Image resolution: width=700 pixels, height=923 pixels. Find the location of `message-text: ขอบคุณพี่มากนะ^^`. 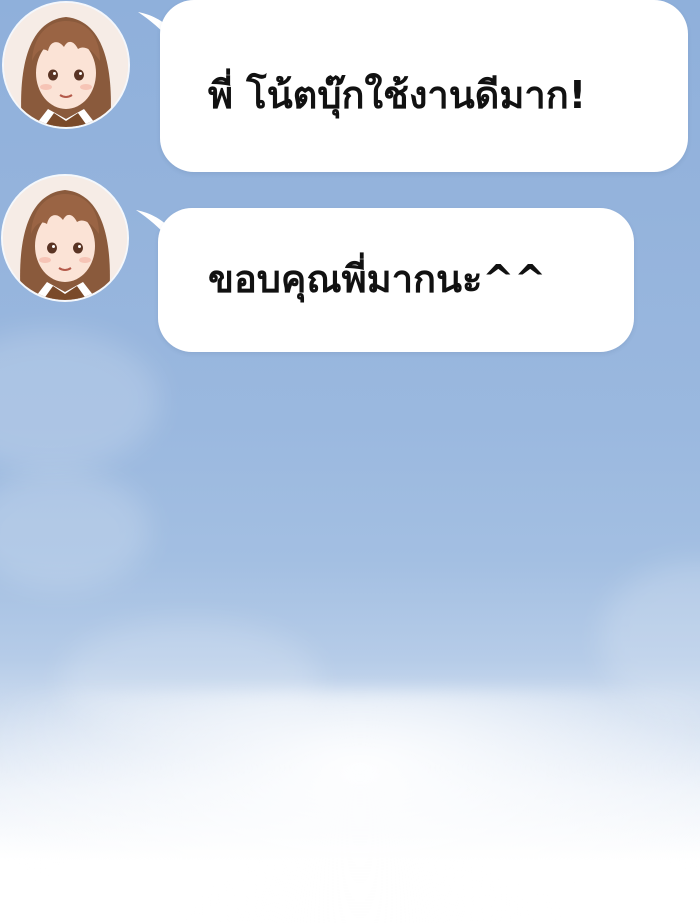

message-text: ขอบคุณพี่มากนะ^^ is located at coordinates (377, 279).